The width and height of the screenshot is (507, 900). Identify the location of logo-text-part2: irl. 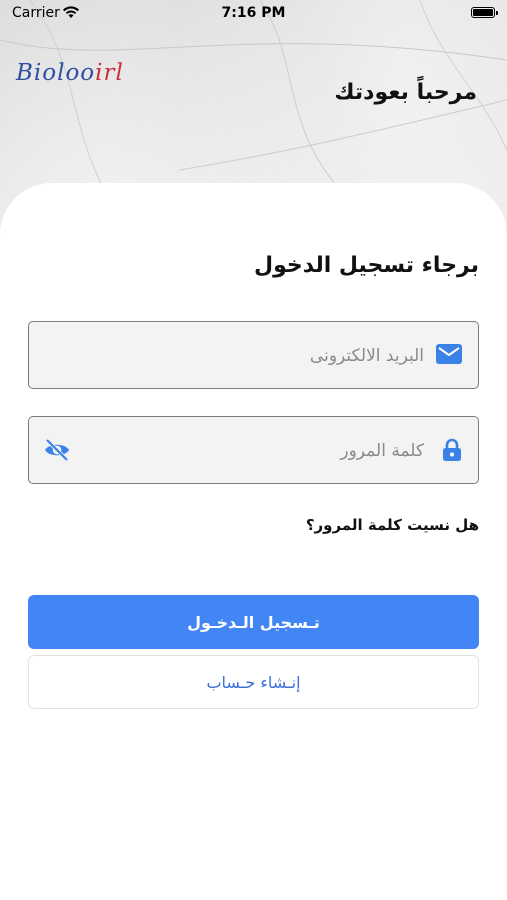
(109, 73).